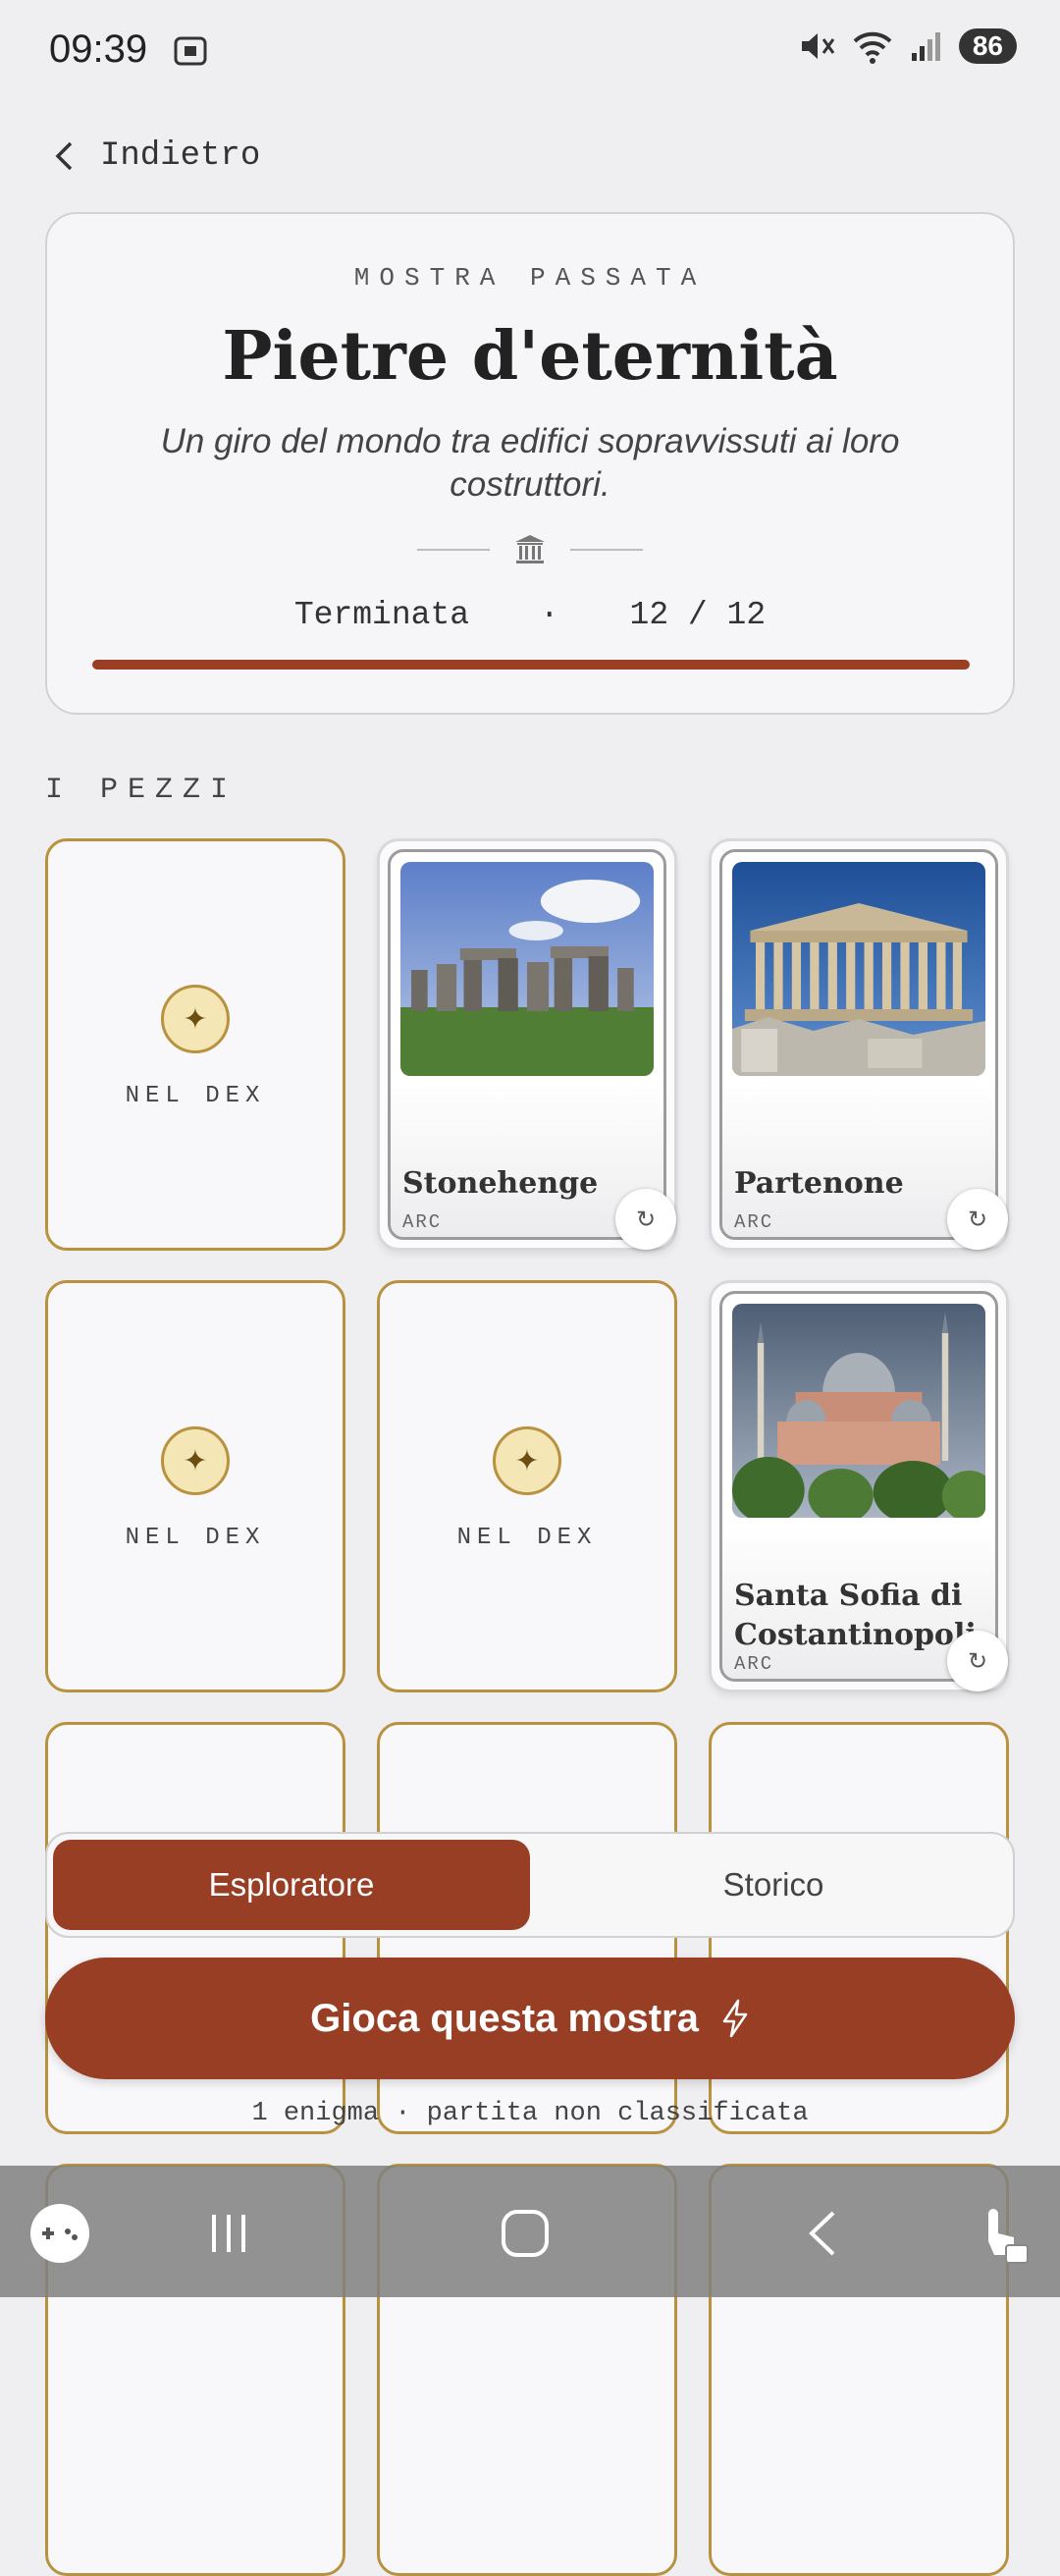 The image size is (1060, 2576). What do you see at coordinates (530, 356) in the screenshot?
I see `exhibit-title: Pietre d'eternità` at bounding box center [530, 356].